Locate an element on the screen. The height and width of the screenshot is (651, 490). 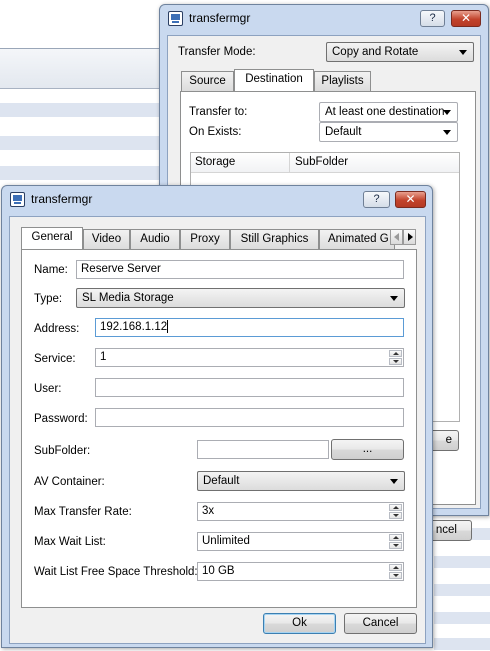
name-input: Reserve Server is located at coordinates (240, 269).